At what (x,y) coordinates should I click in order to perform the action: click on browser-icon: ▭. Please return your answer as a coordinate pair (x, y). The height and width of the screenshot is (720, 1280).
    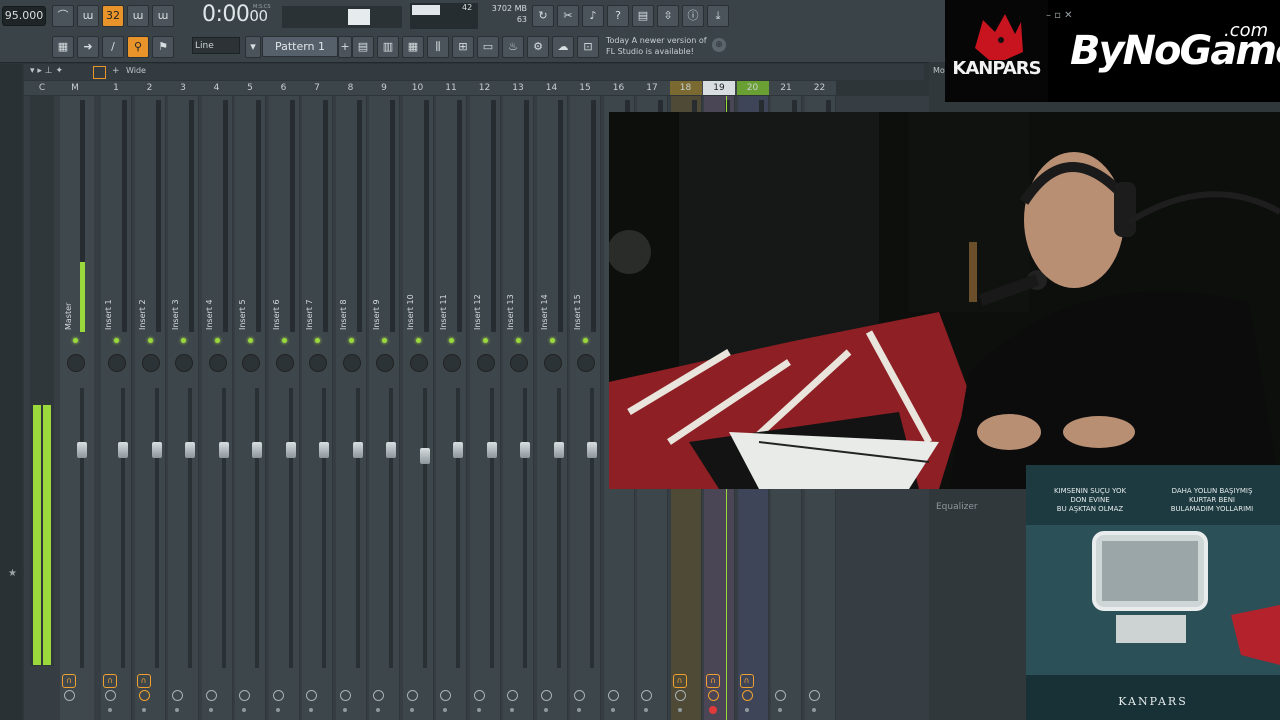
    Looking at the image, I should click on (488, 47).